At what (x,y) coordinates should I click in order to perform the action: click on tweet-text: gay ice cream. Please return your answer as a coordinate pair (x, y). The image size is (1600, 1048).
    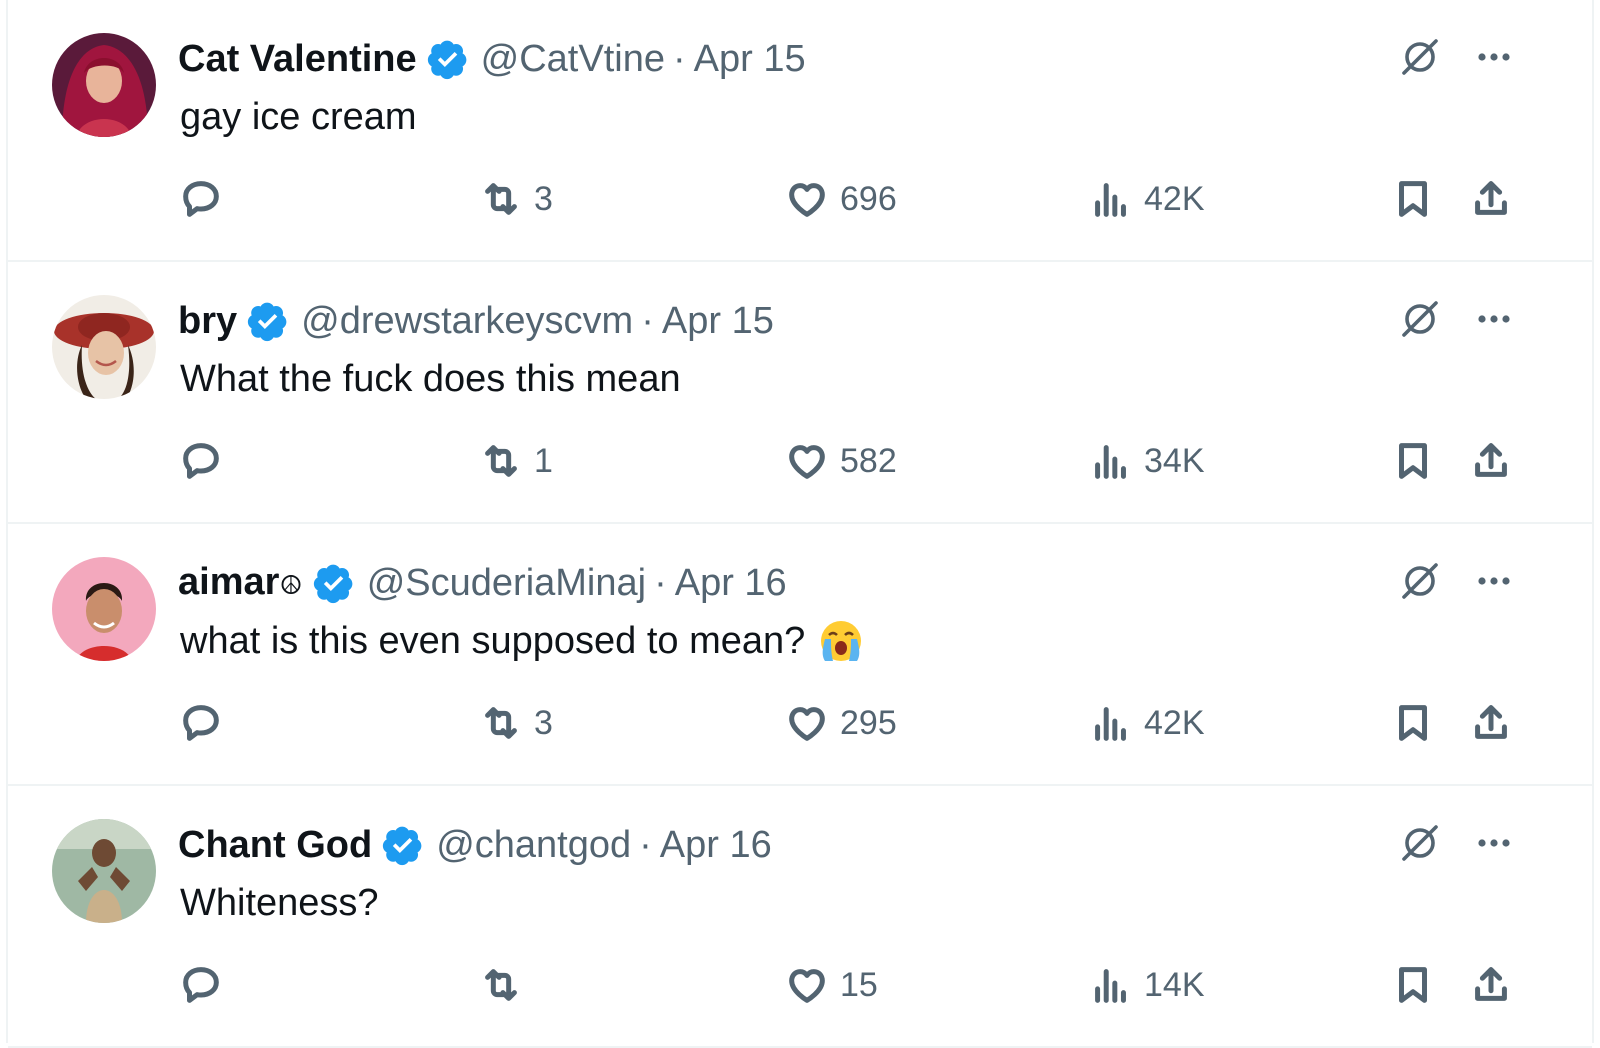
    Looking at the image, I should click on (298, 117).